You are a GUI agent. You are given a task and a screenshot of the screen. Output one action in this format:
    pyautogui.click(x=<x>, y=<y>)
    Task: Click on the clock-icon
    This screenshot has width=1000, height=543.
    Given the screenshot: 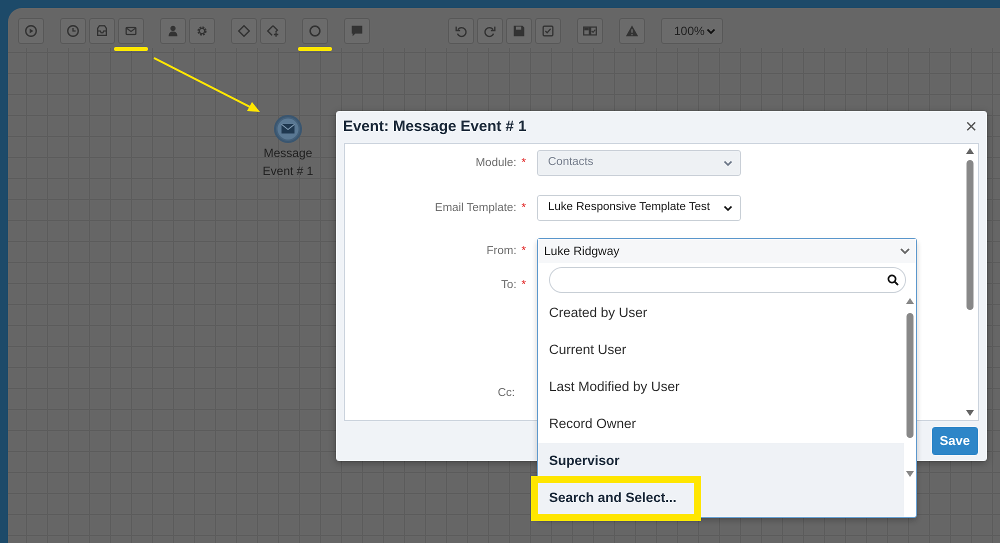 What is the action you would take?
    pyautogui.click(x=73, y=31)
    